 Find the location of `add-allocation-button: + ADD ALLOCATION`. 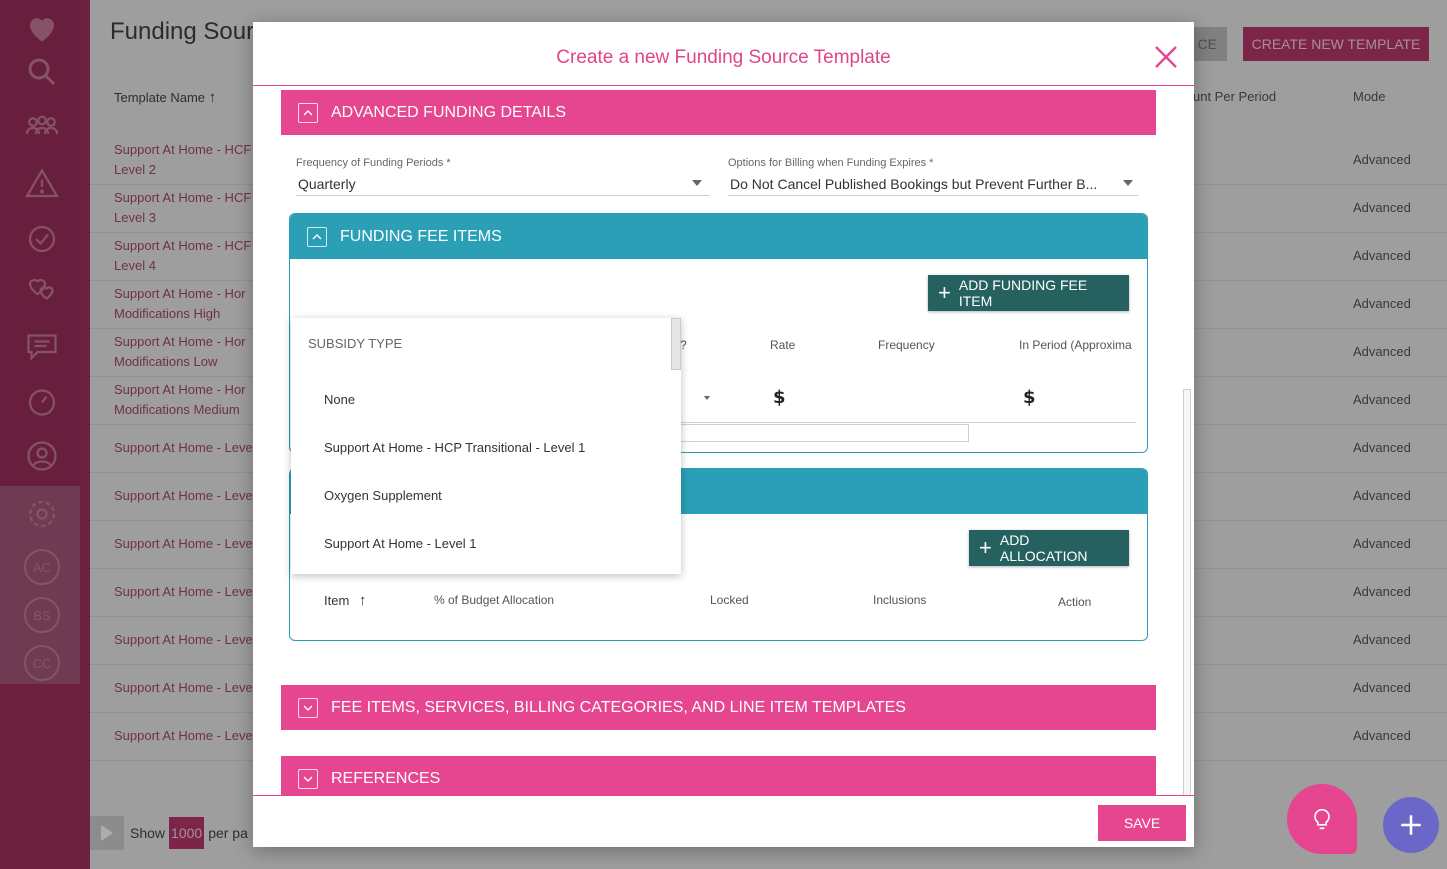

add-allocation-button: + ADD ALLOCATION is located at coordinates (1049, 548).